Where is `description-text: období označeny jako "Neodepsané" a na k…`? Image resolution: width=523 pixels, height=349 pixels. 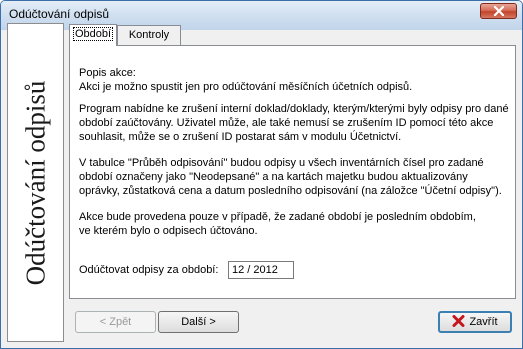 description-text: období označeny jako "Neodepsané" a na k… is located at coordinates (273, 177).